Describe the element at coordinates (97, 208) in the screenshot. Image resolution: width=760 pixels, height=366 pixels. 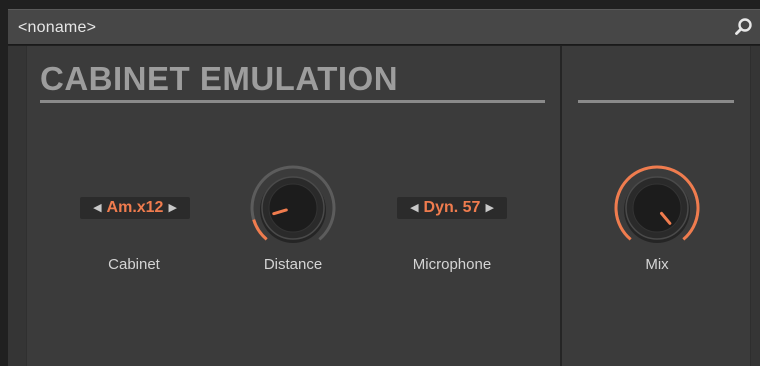
I see `cabinet-prev-icon: ◀` at that location.